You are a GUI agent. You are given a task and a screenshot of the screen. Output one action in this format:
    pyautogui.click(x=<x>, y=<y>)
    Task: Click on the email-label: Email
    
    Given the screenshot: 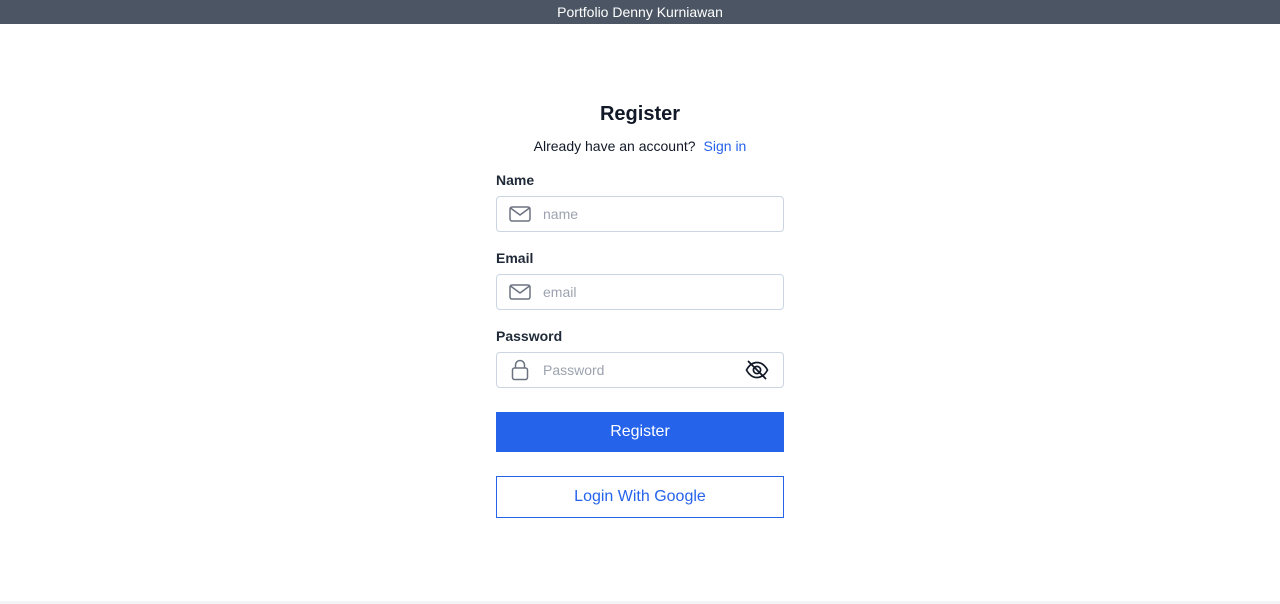 What is the action you would take?
    pyautogui.click(x=515, y=258)
    